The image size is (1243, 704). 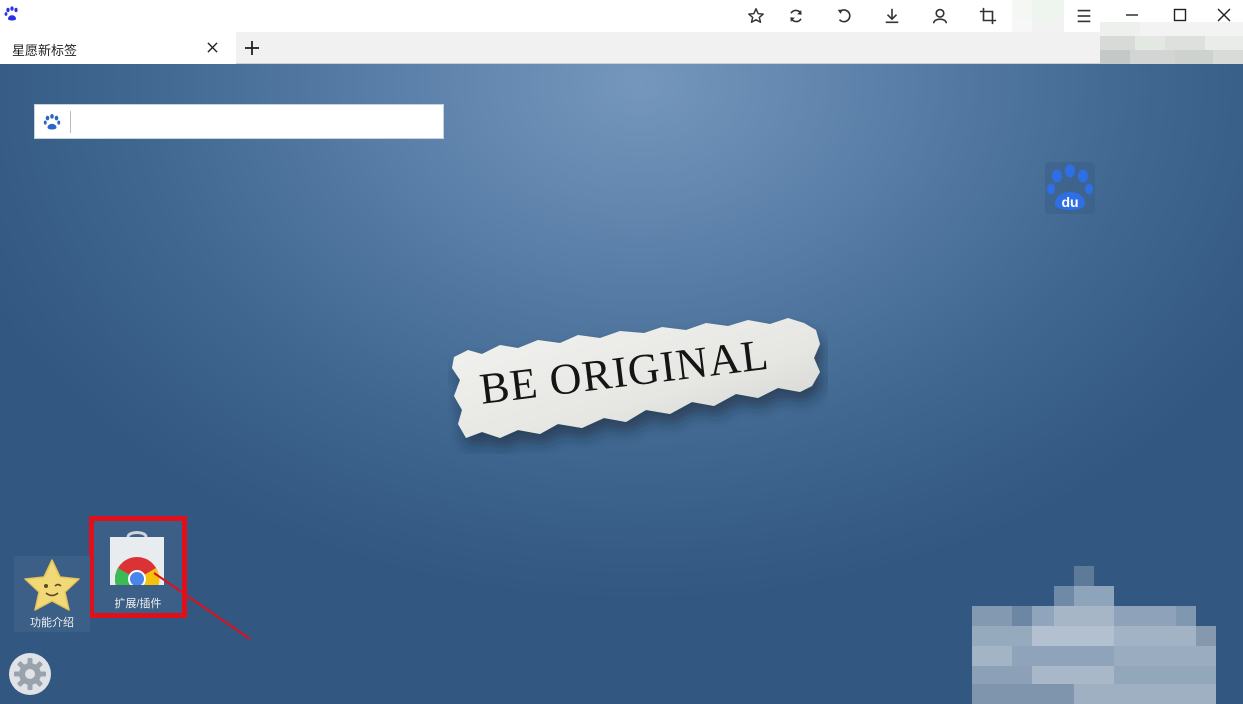 I want to click on tab-title: 星愿新标签, so click(x=45, y=50).